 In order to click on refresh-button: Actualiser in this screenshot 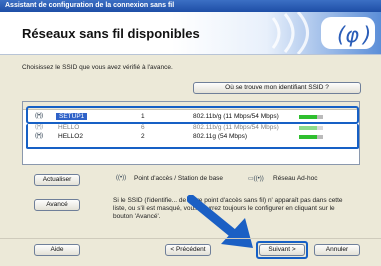, I will do `click(57, 180)`.